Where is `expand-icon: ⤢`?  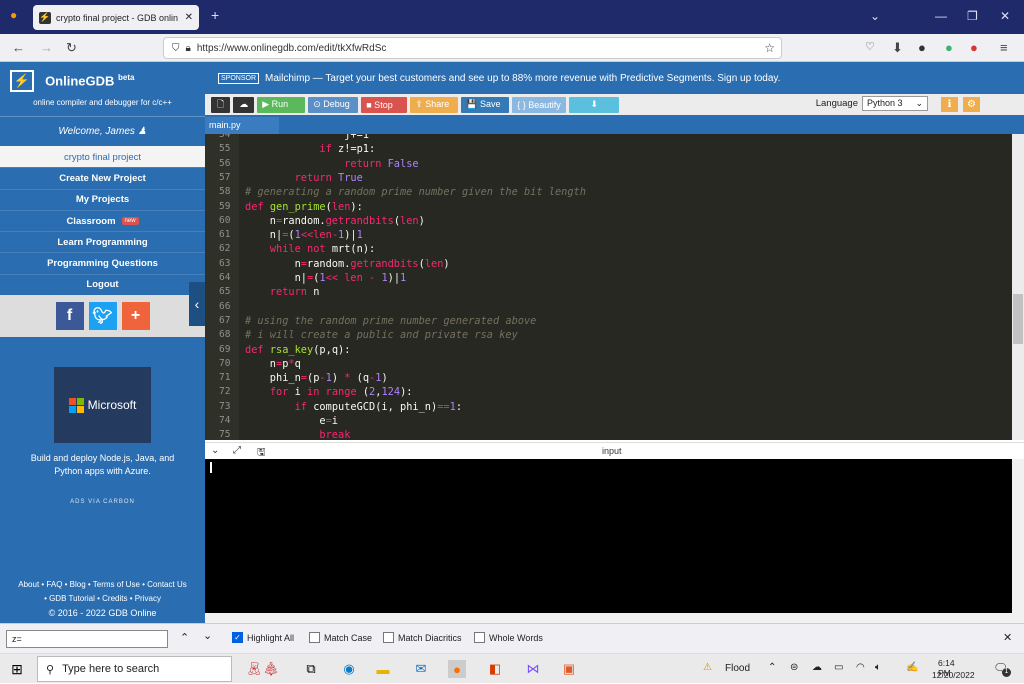
expand-icon: ⤢ is located at coordinates (237, 450).